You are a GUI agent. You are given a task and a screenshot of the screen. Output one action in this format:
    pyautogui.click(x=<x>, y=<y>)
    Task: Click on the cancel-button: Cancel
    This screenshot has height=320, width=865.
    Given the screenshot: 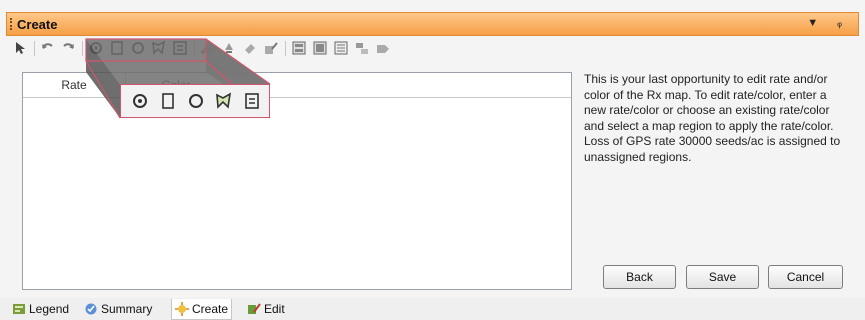 What is the action you would take?
    pyautogui.click(x=805, y=277)
    